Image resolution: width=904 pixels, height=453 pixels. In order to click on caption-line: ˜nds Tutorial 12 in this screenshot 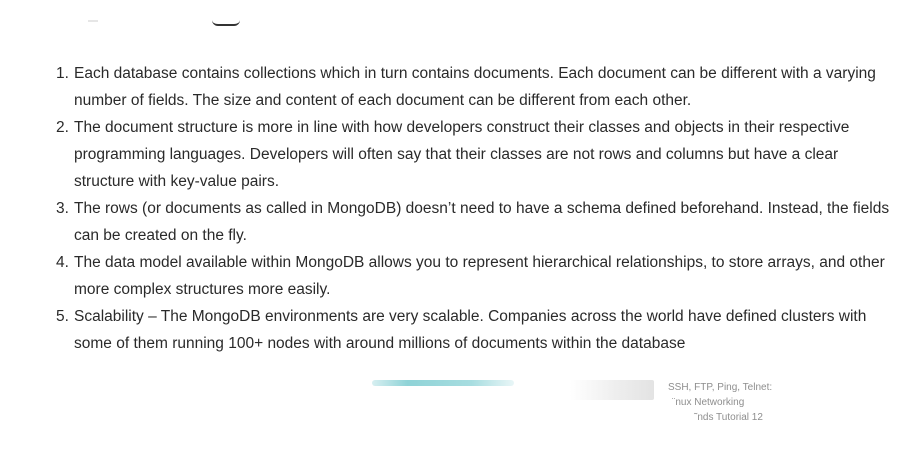, I will do `click(728, 417)`.